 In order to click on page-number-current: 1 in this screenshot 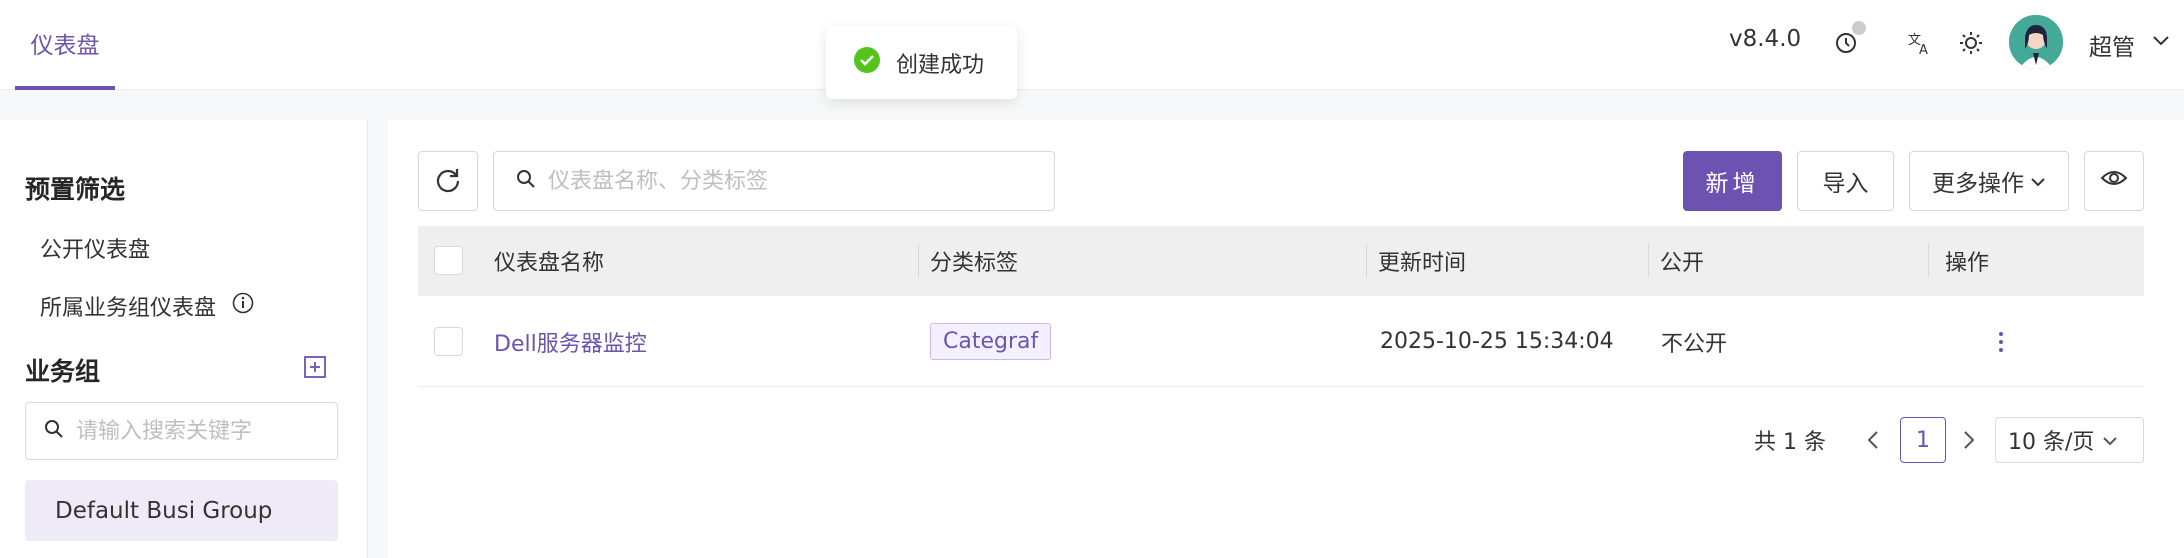, I will do `click(1923, 440)`.